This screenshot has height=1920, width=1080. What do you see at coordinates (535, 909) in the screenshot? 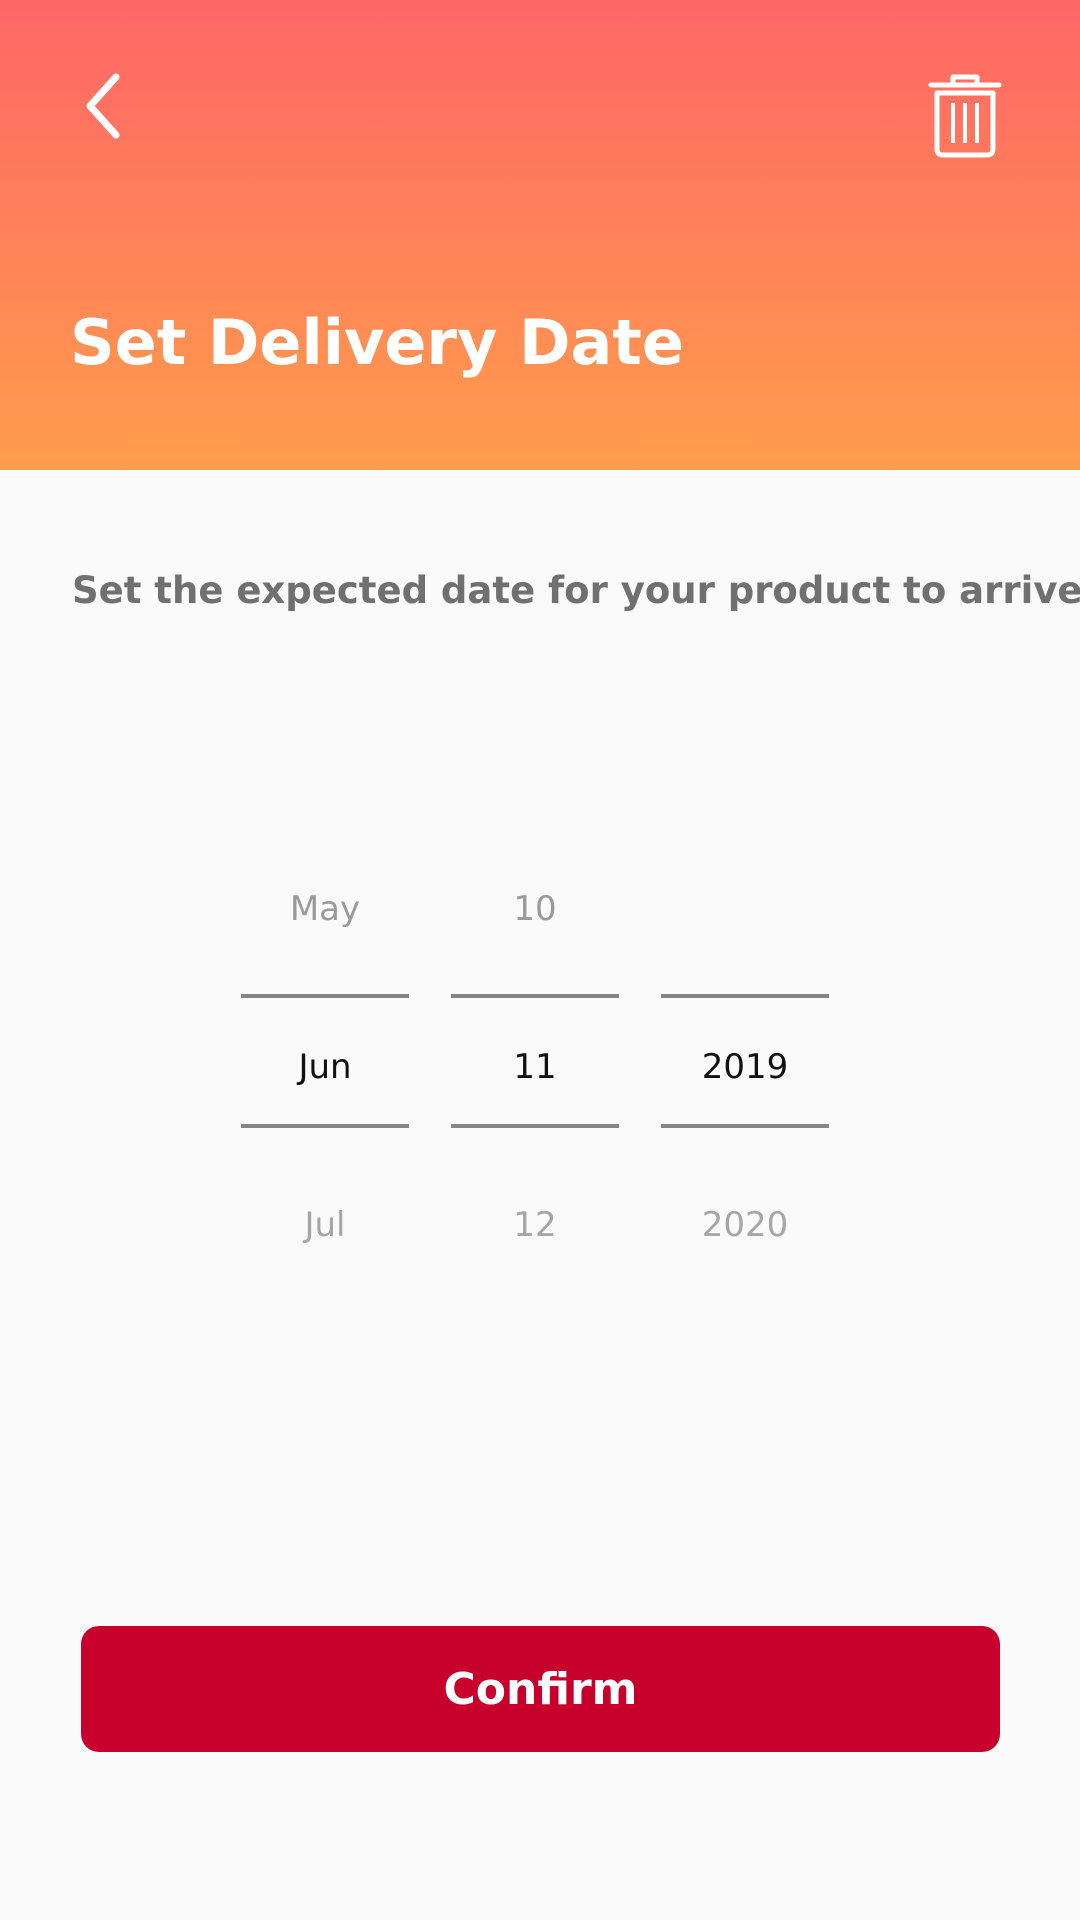
I see `day-option-previous: 10` at bounding box center [535, 909].